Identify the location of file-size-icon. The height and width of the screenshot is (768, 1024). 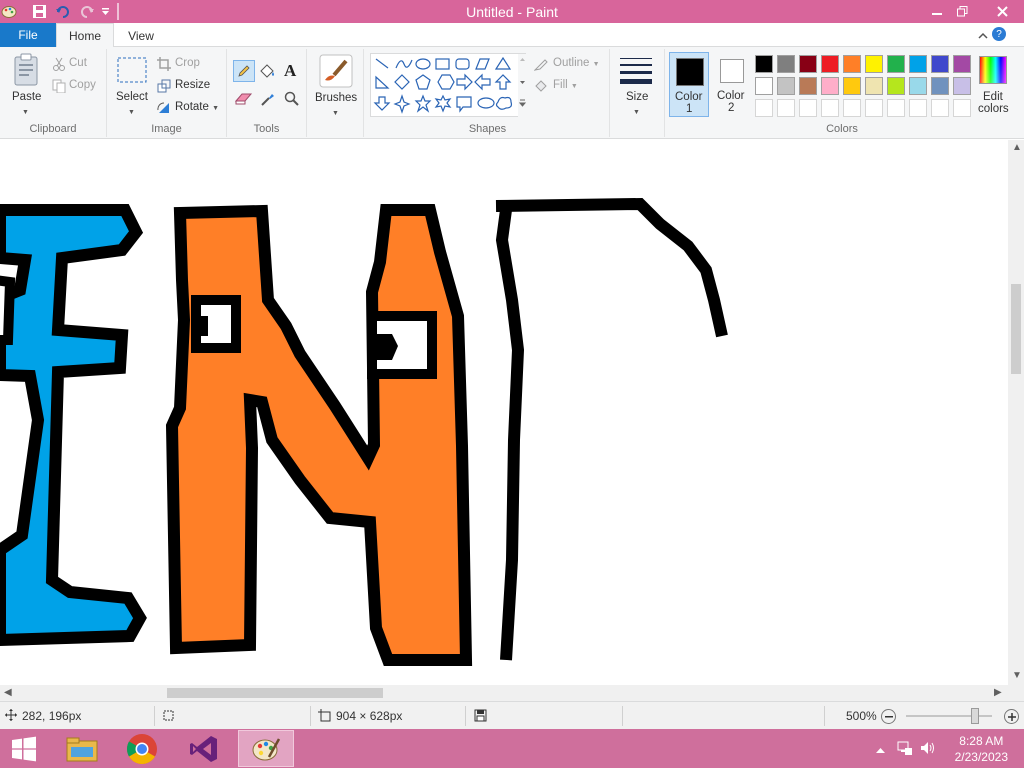
(480, 717).